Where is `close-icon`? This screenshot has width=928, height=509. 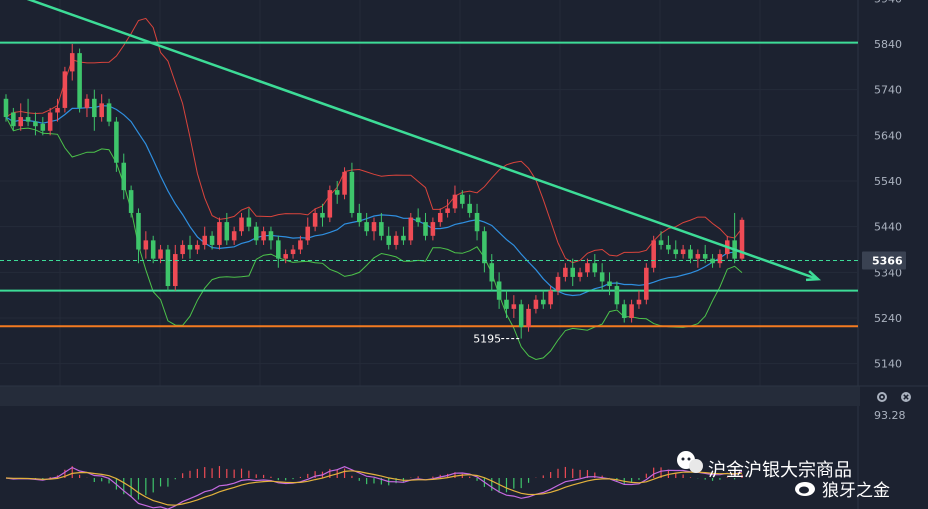
close-icon is located at coordinates (906, 397).